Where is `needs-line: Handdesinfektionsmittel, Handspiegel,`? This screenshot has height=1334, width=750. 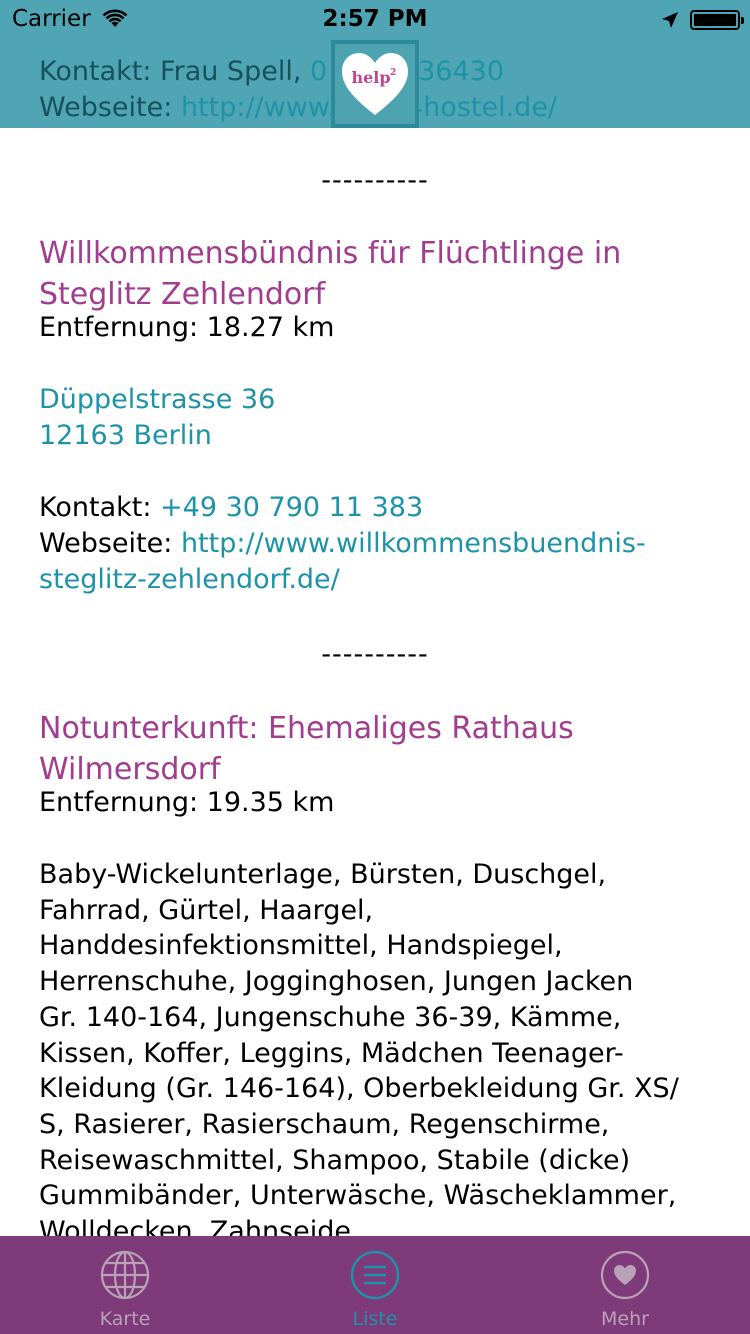 needs-line: Handdesinfektionsmittel, Handspiegel, is located at coordinates (301, 946).